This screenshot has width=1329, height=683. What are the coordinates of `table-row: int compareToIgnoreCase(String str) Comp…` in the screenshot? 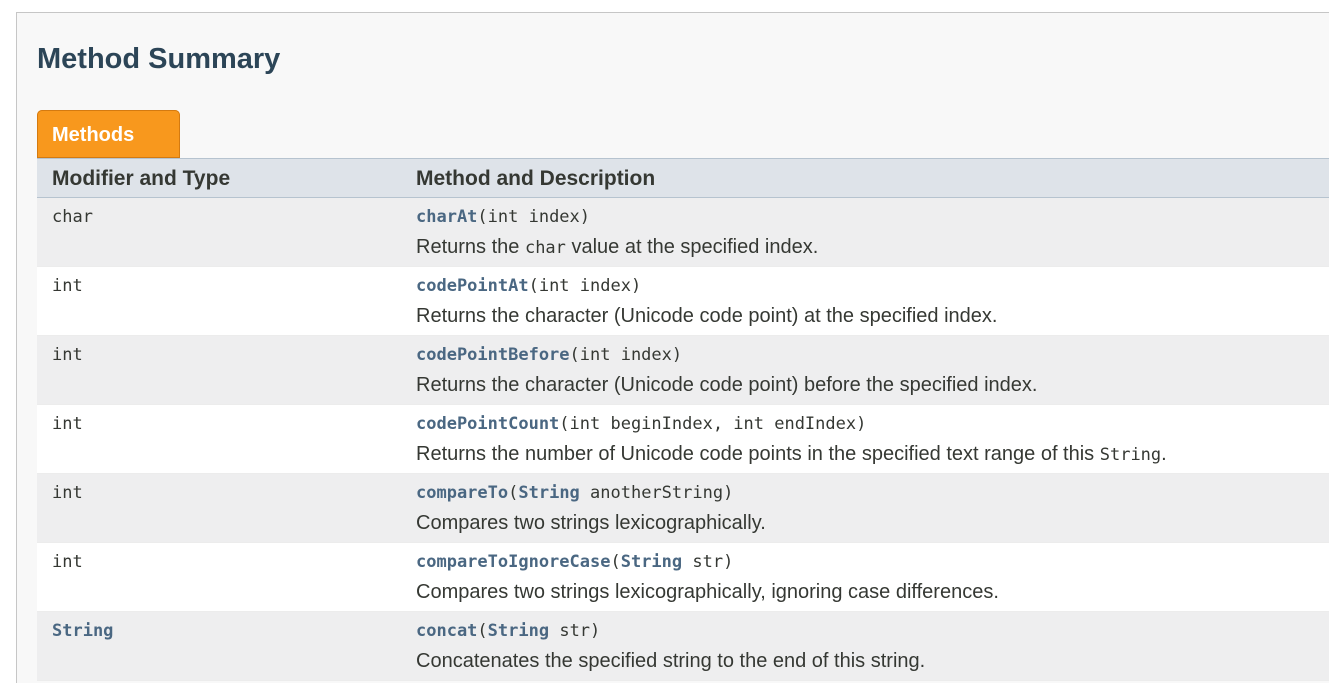 It's located at (683, 577).